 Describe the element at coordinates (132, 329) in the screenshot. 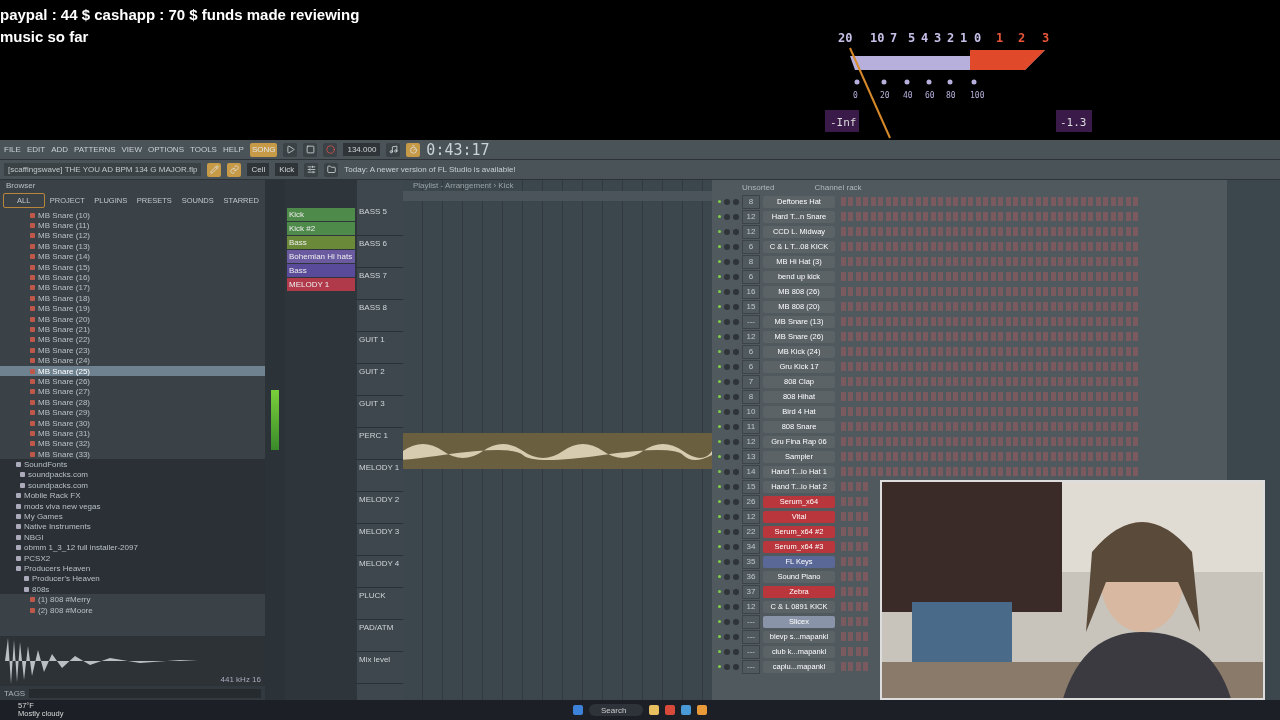

I see `browser-item: MB Snare (21)` at that location.